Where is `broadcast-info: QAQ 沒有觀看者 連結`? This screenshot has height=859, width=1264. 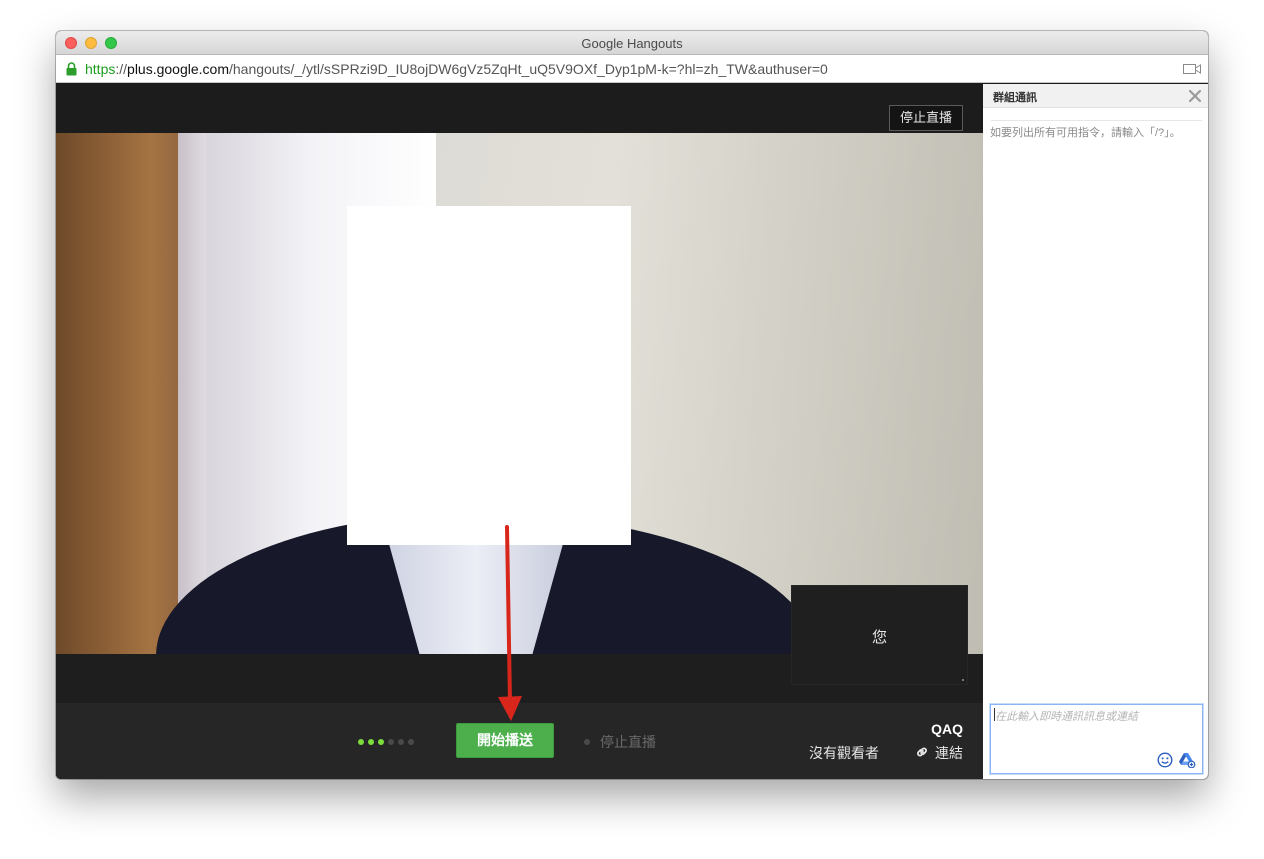
broadcast-info: QAQ 沒有觀看者 連結 is located at coordinates (863, 743).